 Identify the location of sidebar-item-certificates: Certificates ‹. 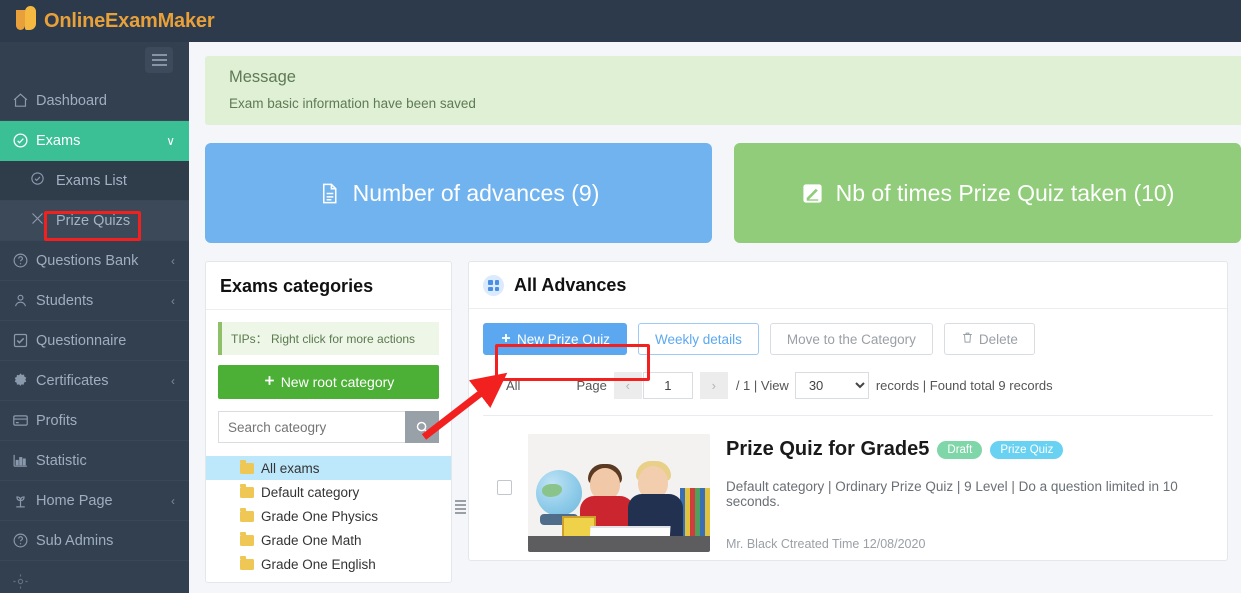
(94, 381).